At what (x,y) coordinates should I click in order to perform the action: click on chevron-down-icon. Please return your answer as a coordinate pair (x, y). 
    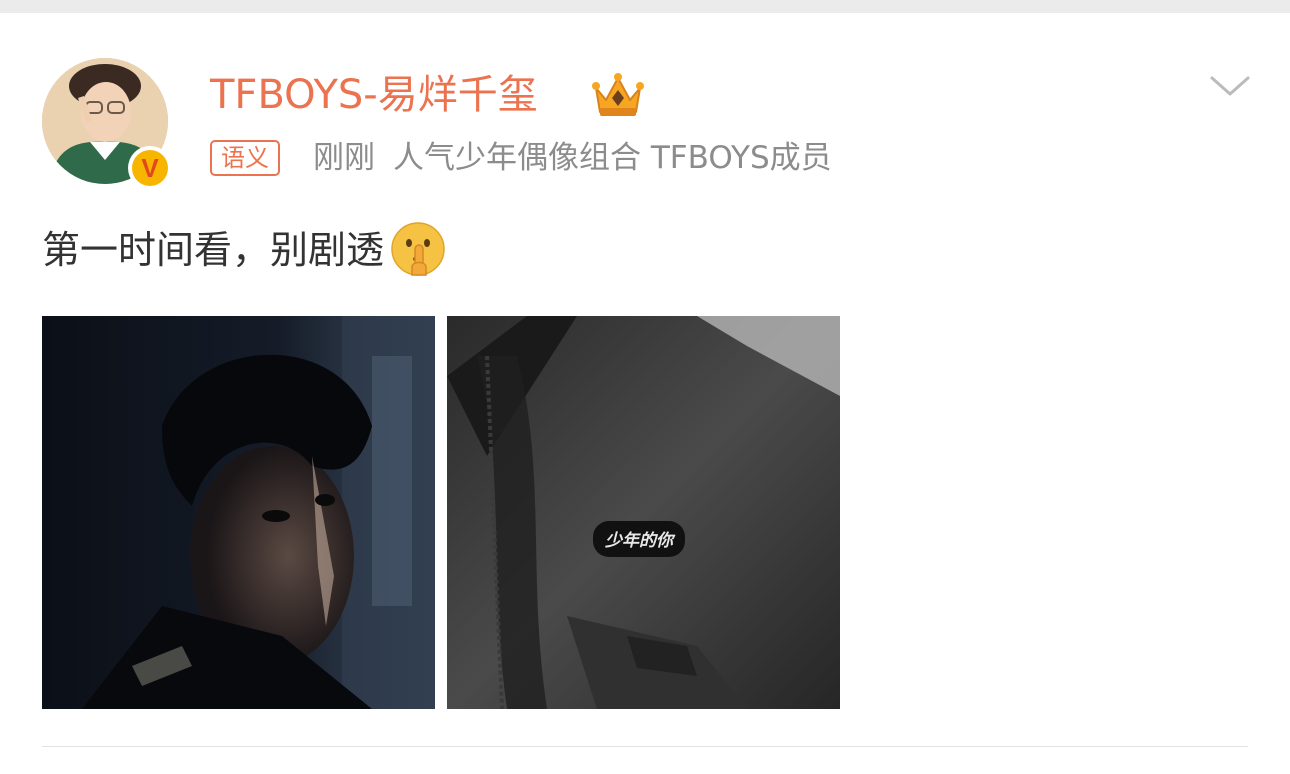
    Looking at the image, I should click on (1230, 87).